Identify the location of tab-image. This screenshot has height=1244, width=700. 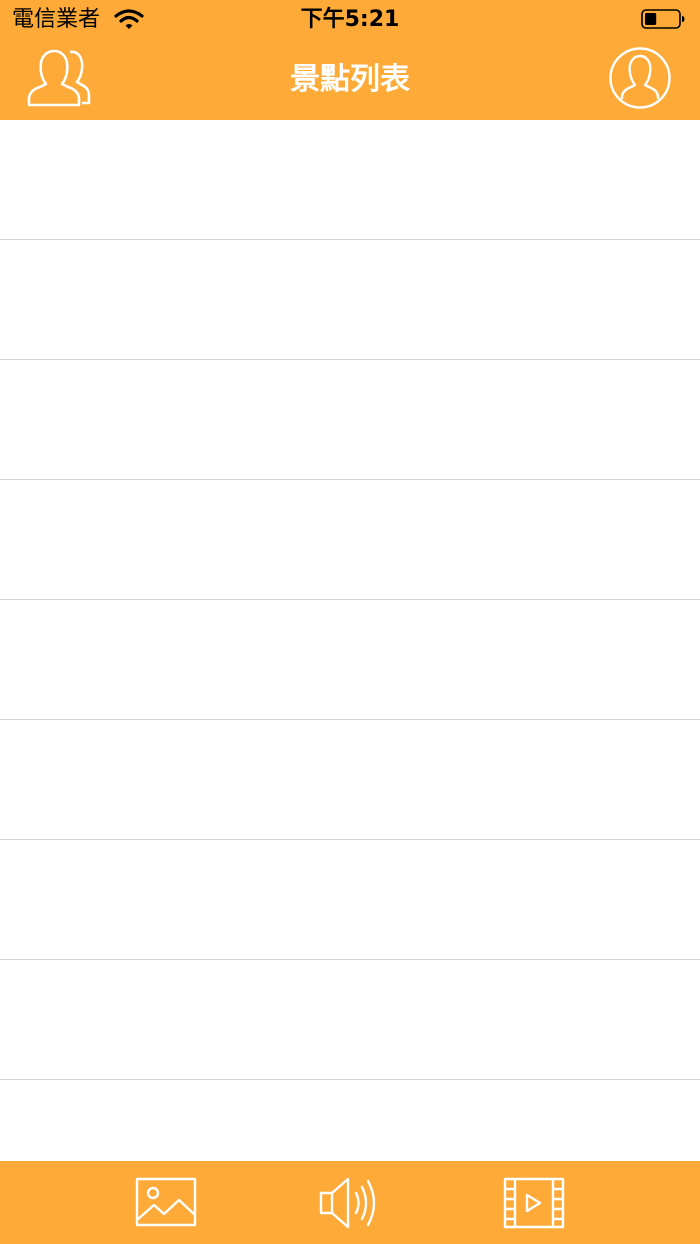
(166, 1203).